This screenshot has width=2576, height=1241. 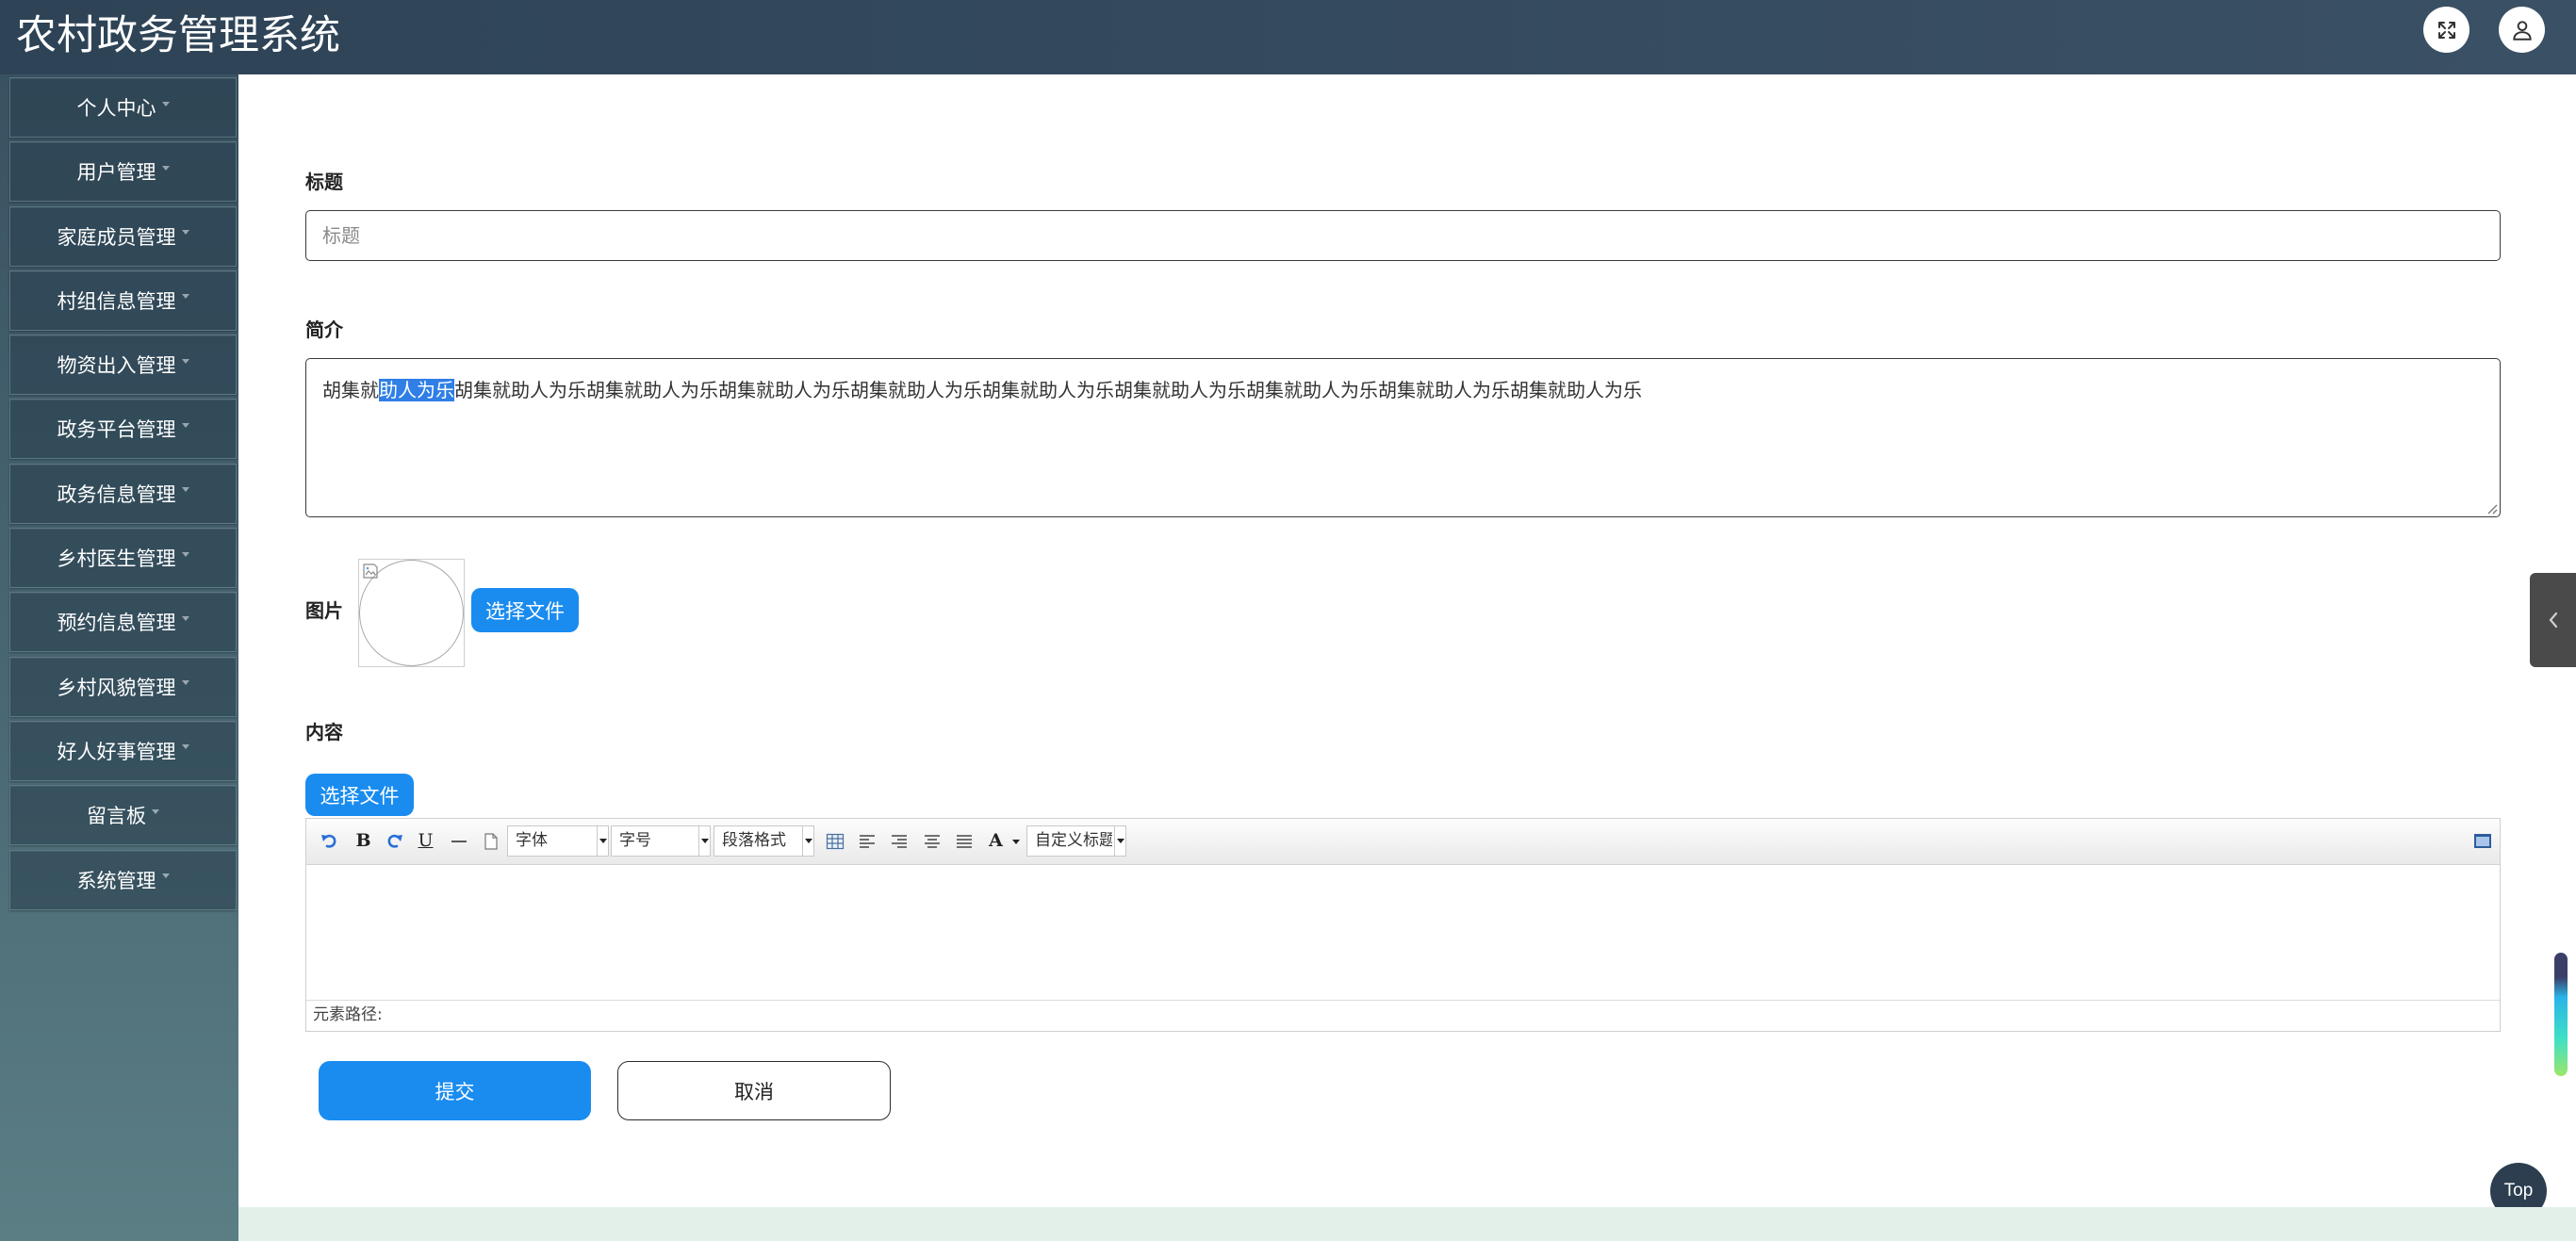 I want to click on image-preview, so click(x=411, y=613).